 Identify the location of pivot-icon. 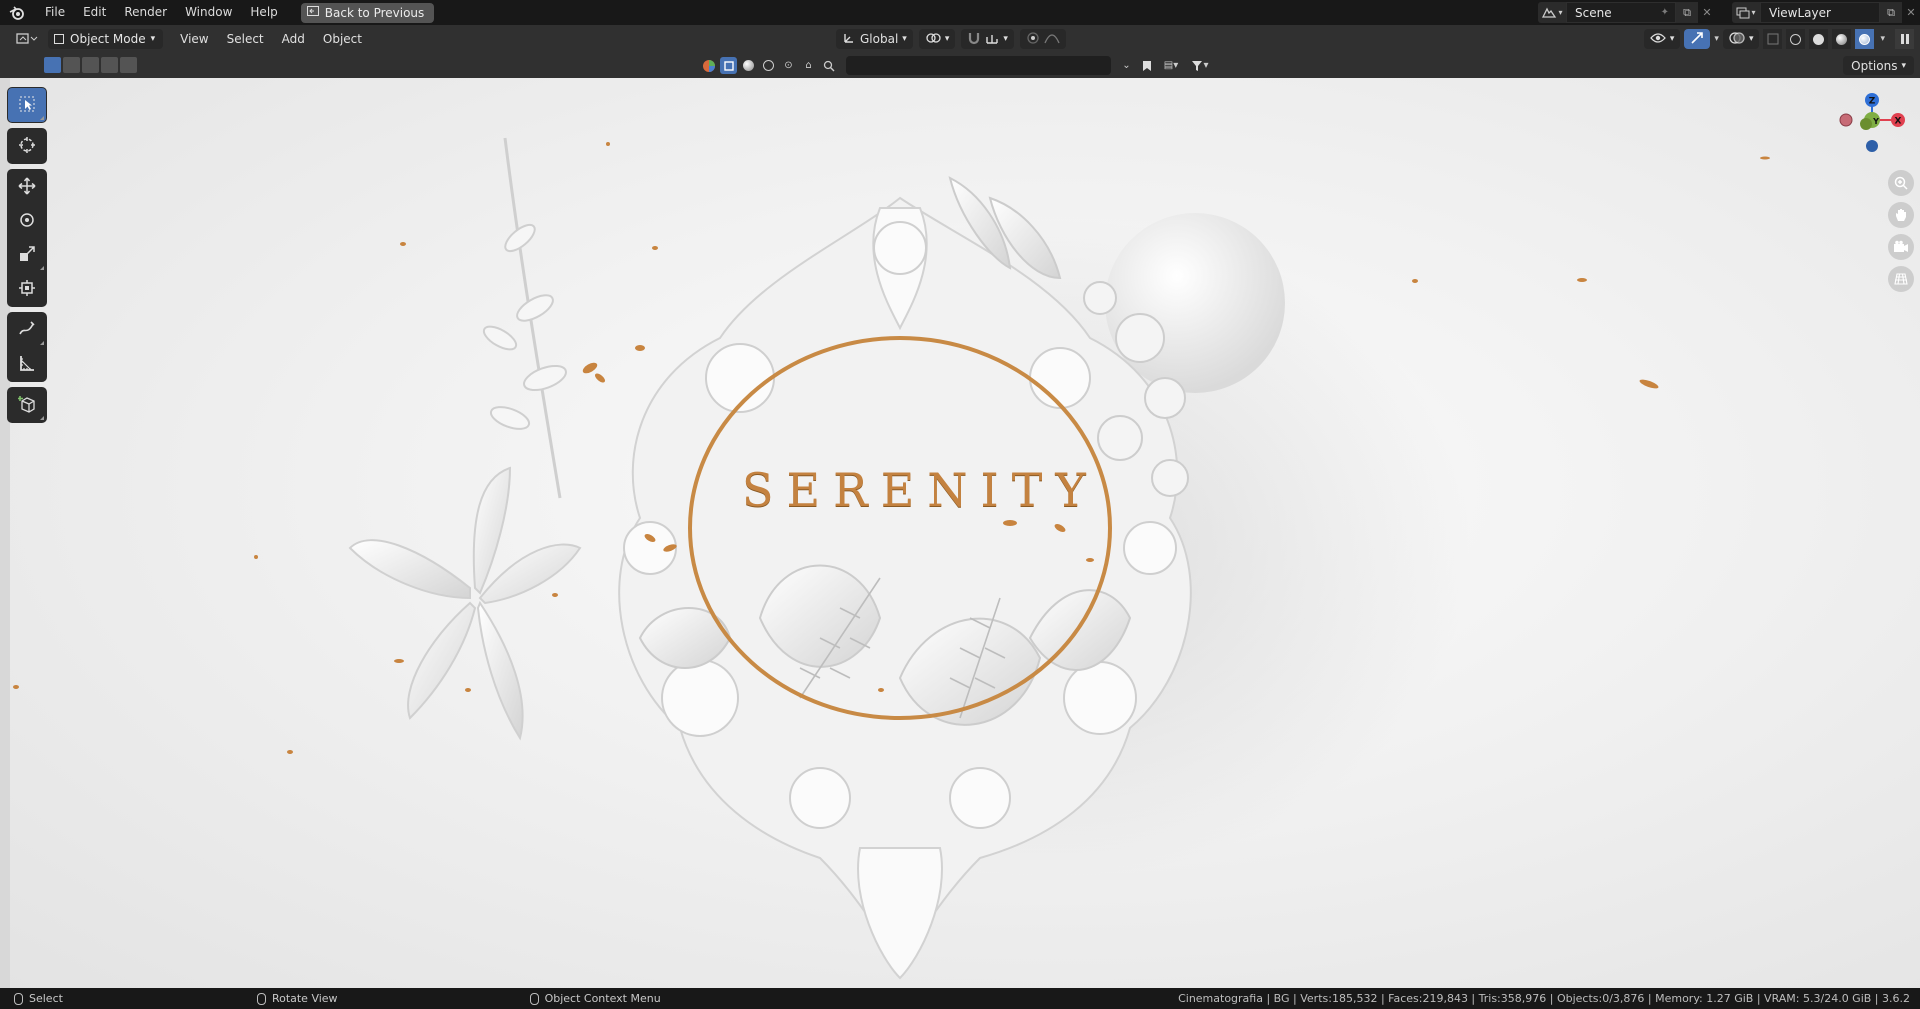
(933, 39).